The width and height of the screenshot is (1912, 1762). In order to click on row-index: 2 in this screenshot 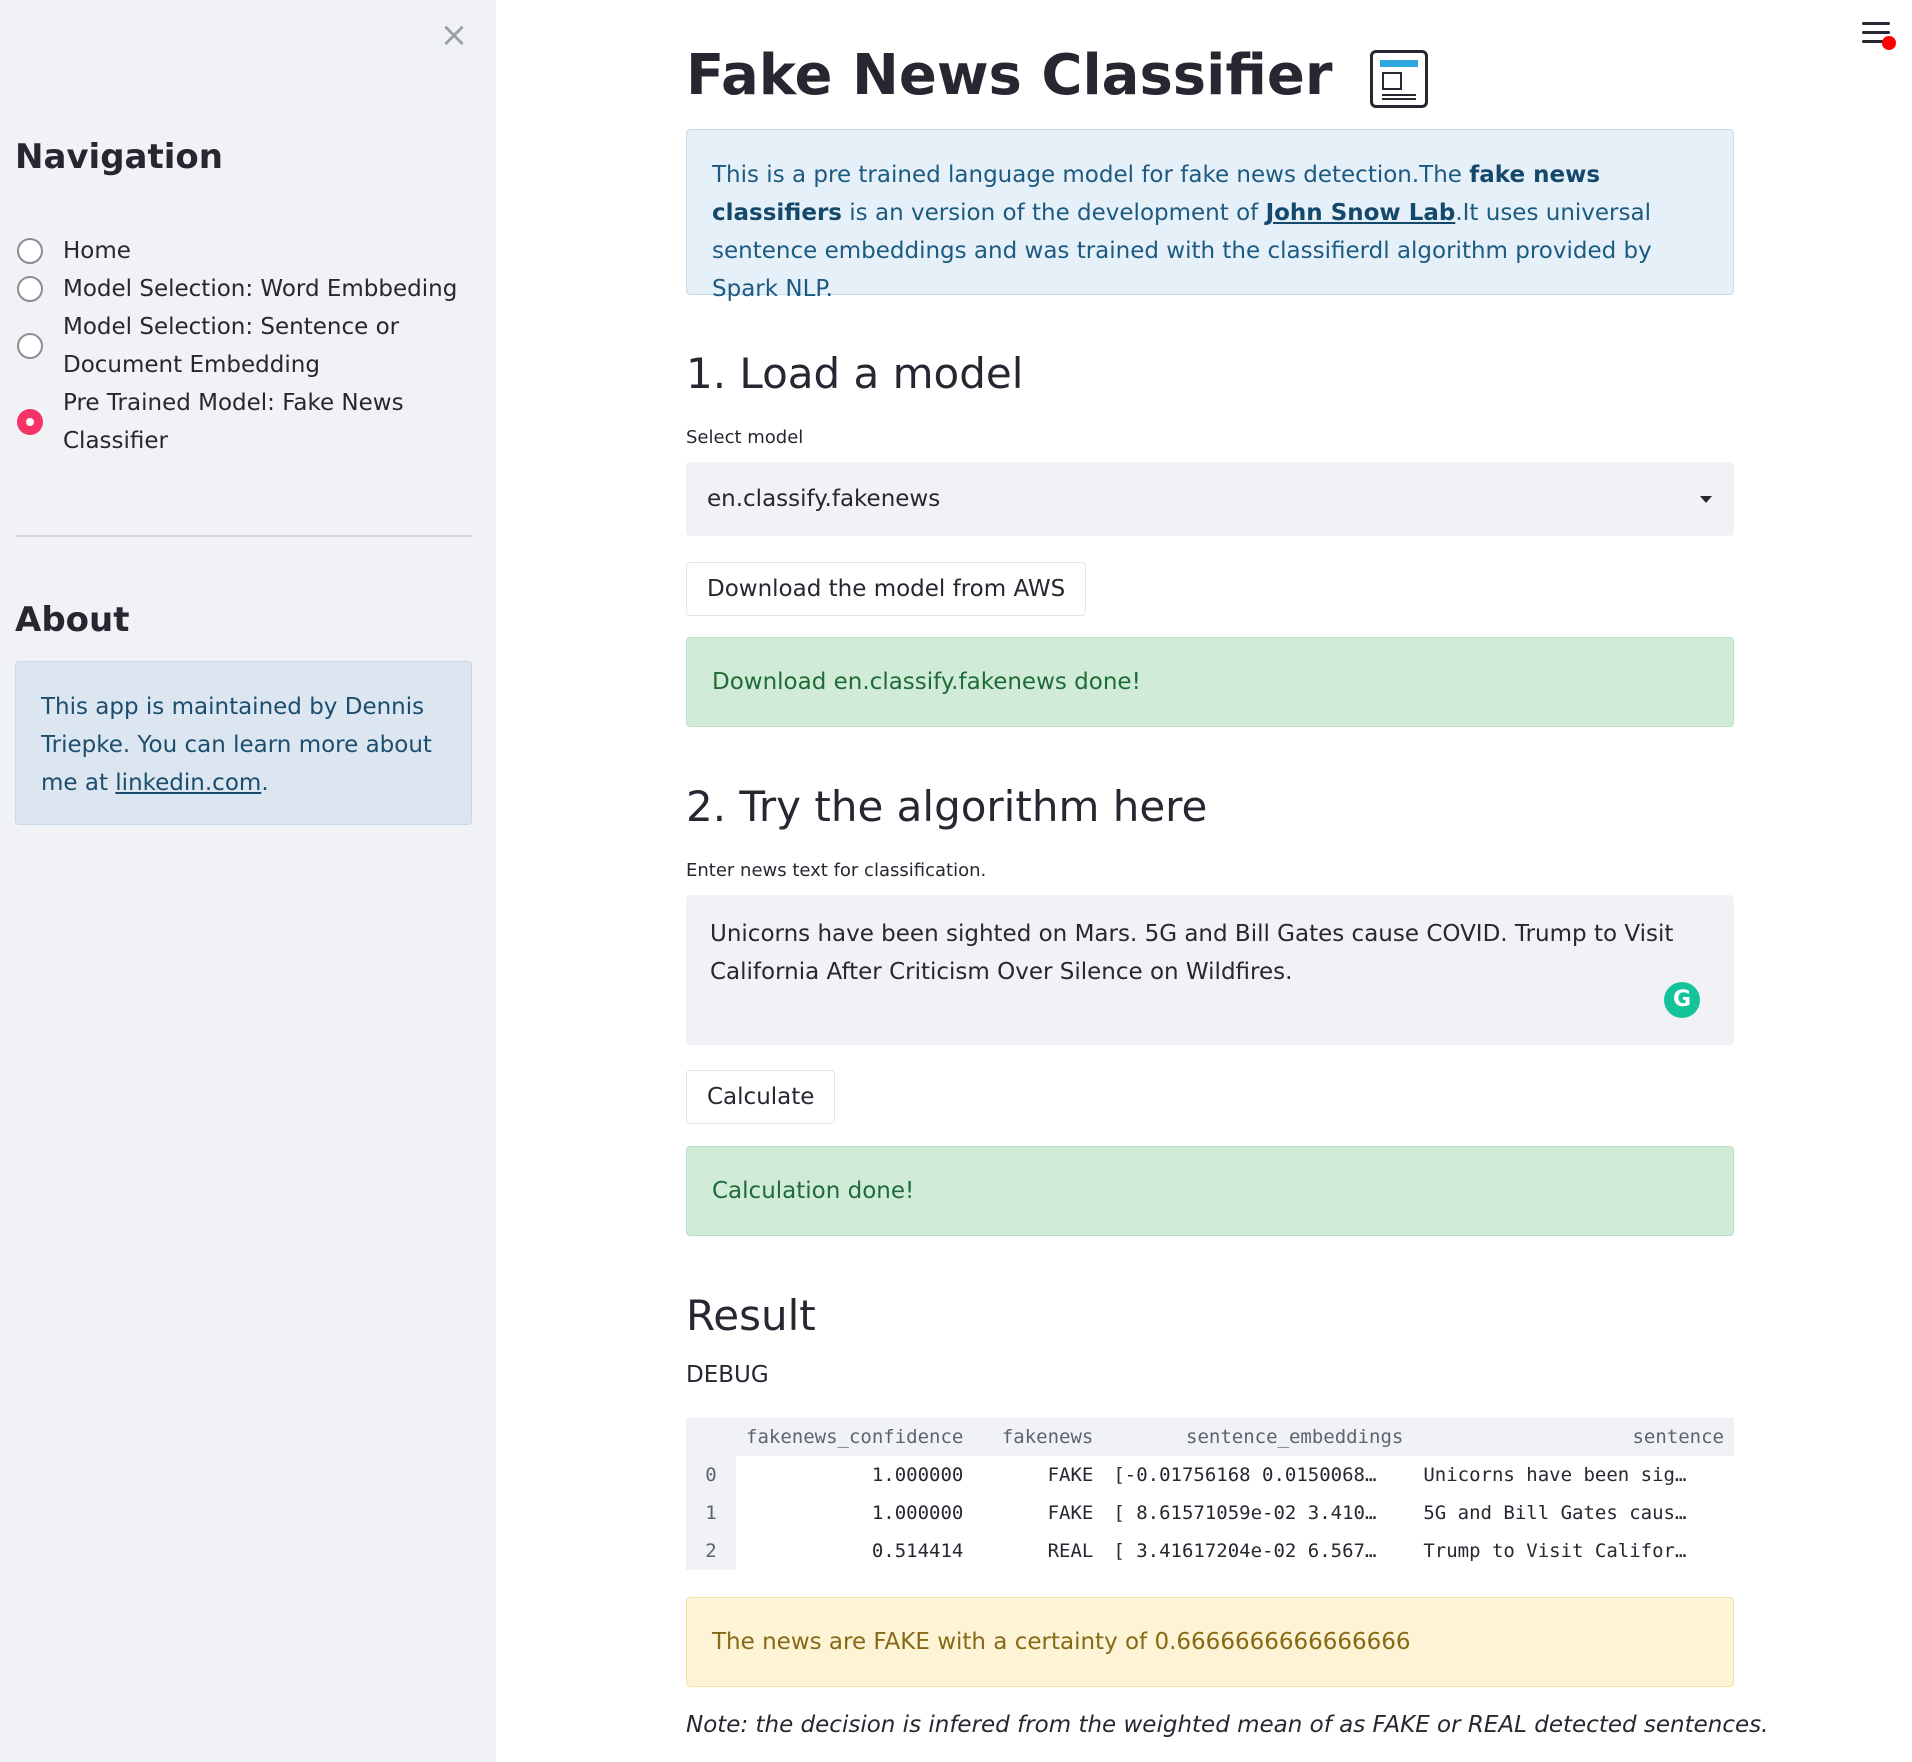, I will do `click(711, 1551)`.